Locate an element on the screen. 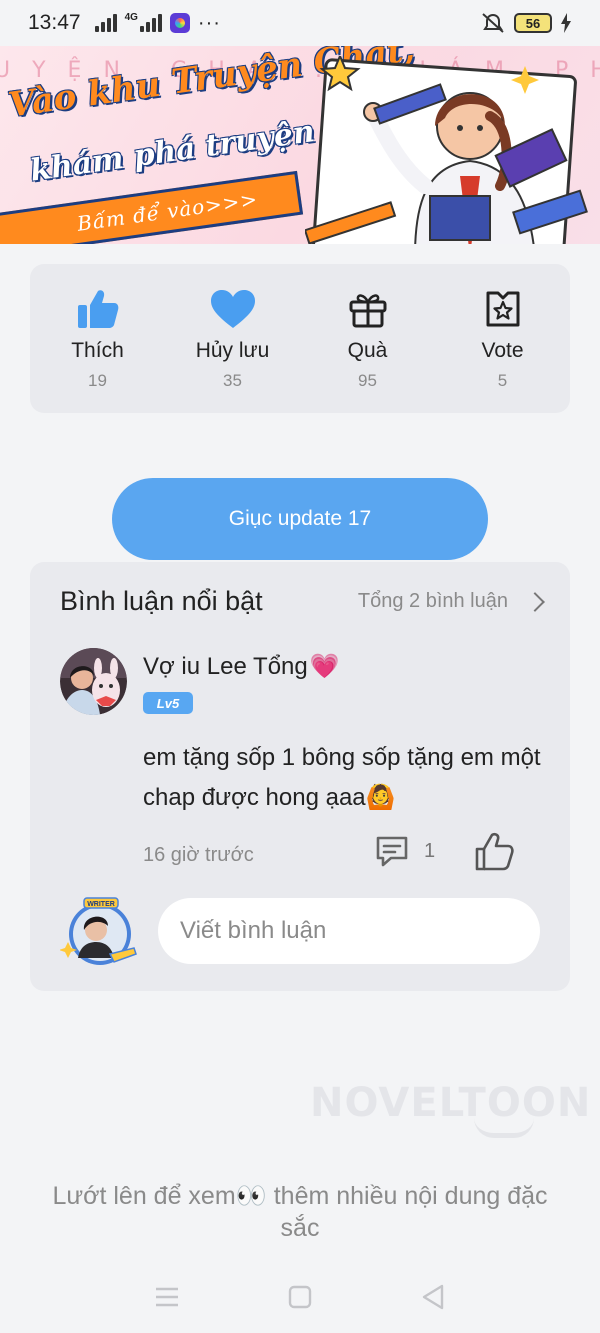 The width and height of the screenshot is (600, 1333). back-button is located at coordinates (433, 1297).